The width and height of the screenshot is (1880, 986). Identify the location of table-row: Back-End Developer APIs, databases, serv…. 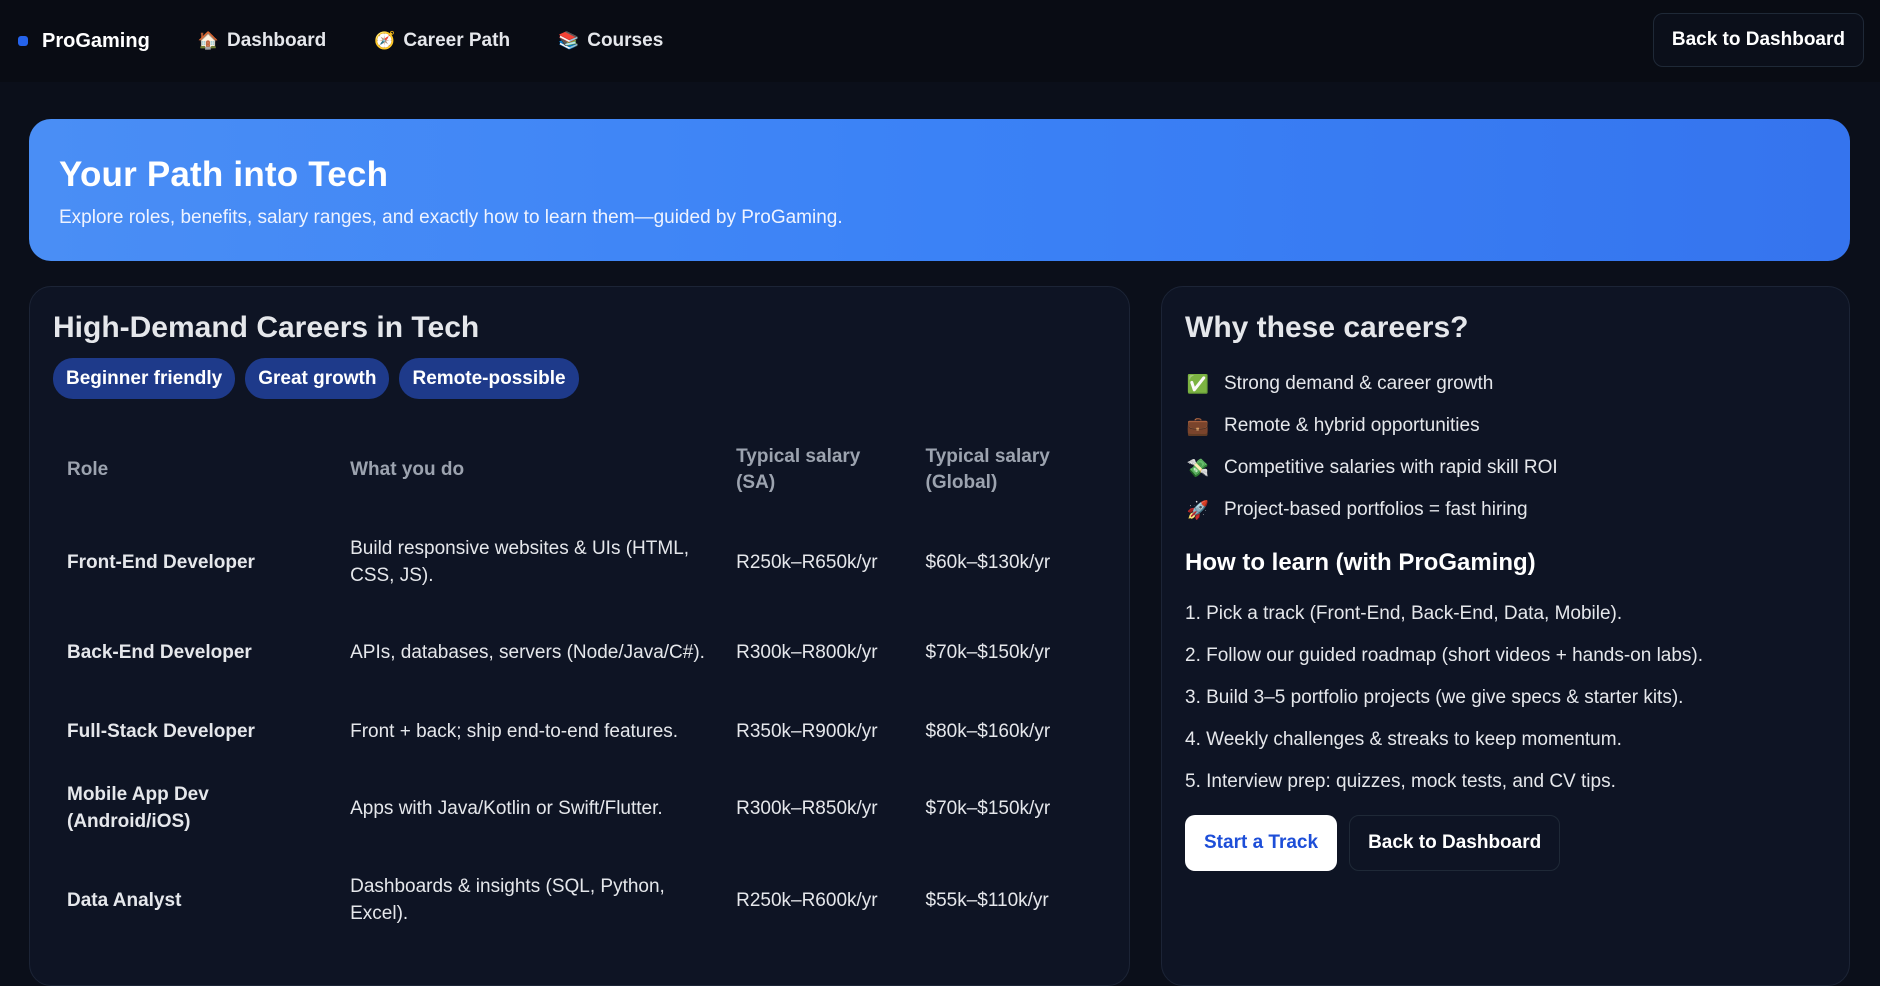
(578, 652).